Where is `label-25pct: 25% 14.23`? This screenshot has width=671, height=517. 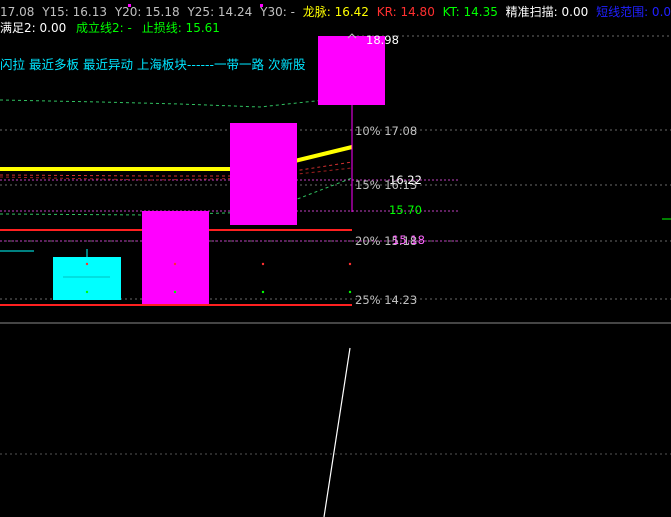
label-25pct: 25% 14.23 is located at coordinates (386, 300).